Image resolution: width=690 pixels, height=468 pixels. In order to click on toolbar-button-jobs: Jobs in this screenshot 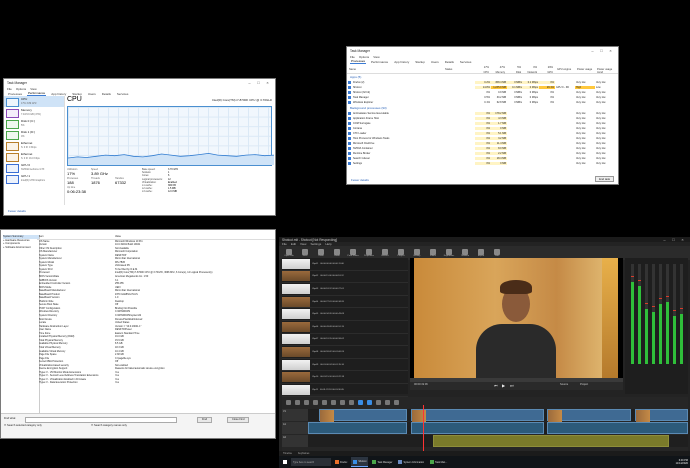, I will do `click(497, 253)`.